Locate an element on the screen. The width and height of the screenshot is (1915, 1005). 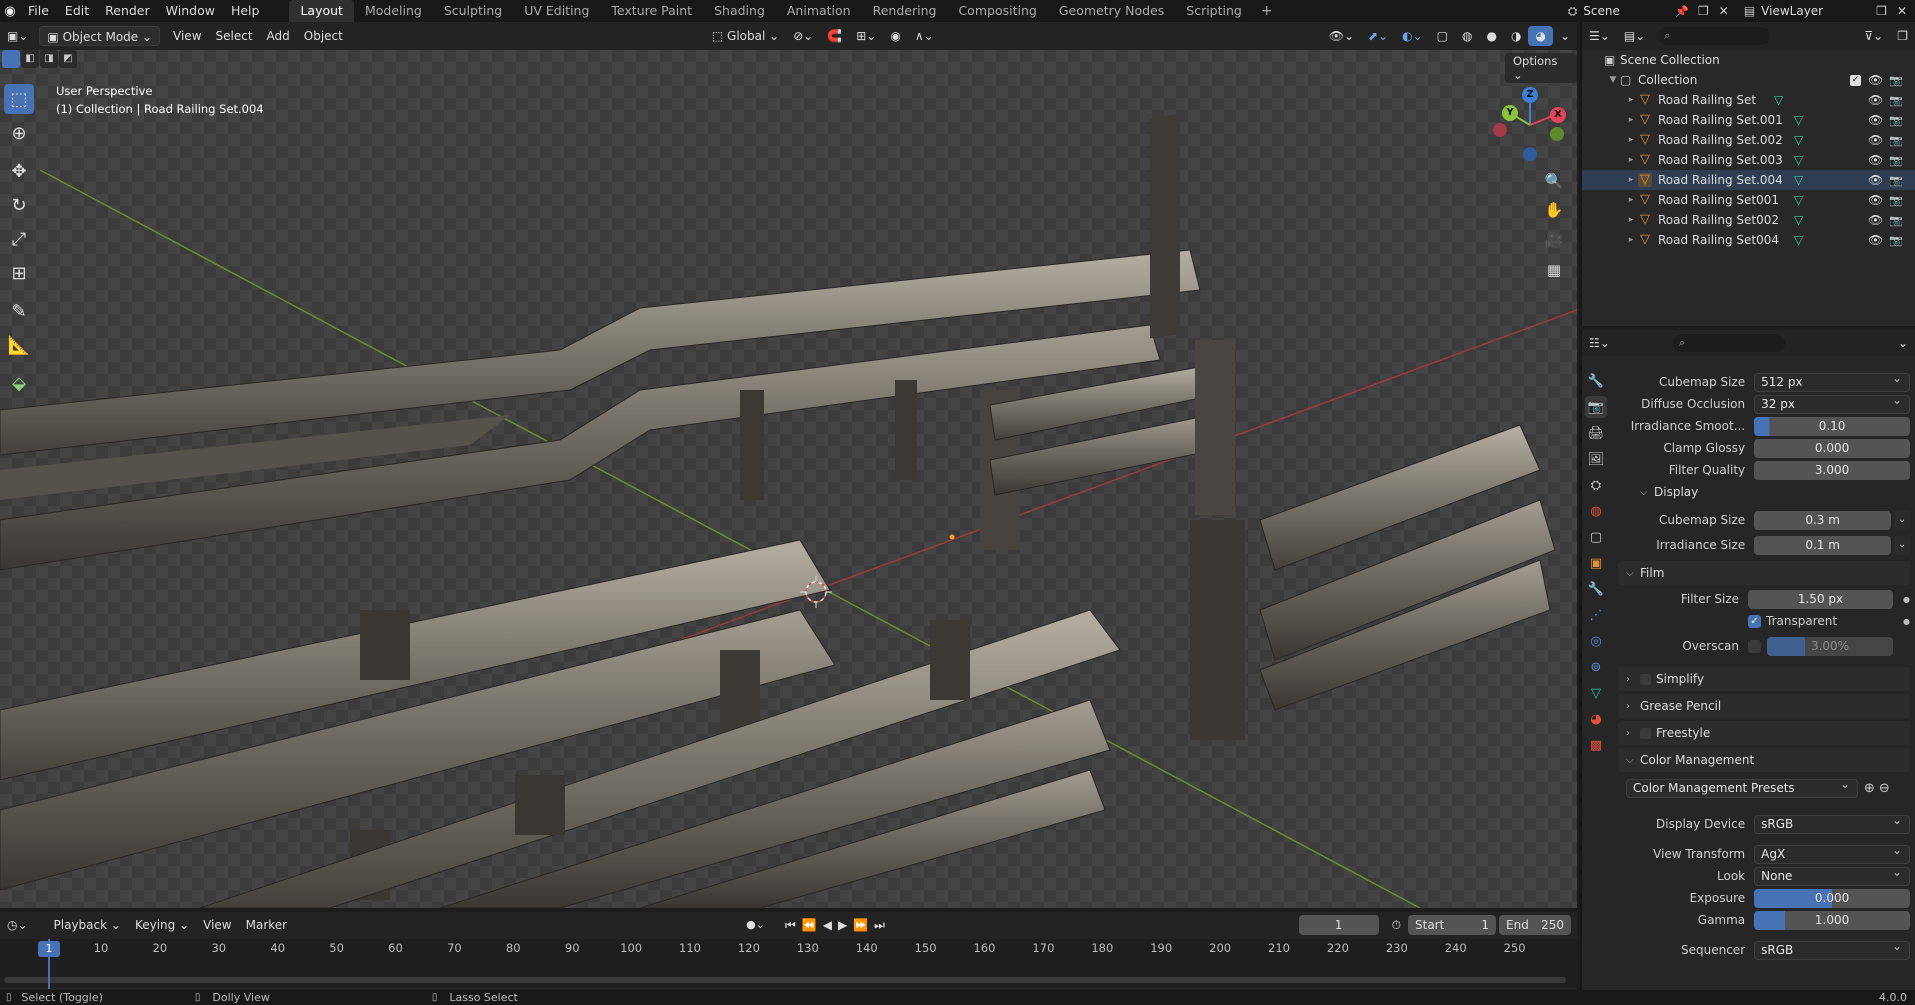
snap-icon: 🧲 is located at coordinates (834, 36).